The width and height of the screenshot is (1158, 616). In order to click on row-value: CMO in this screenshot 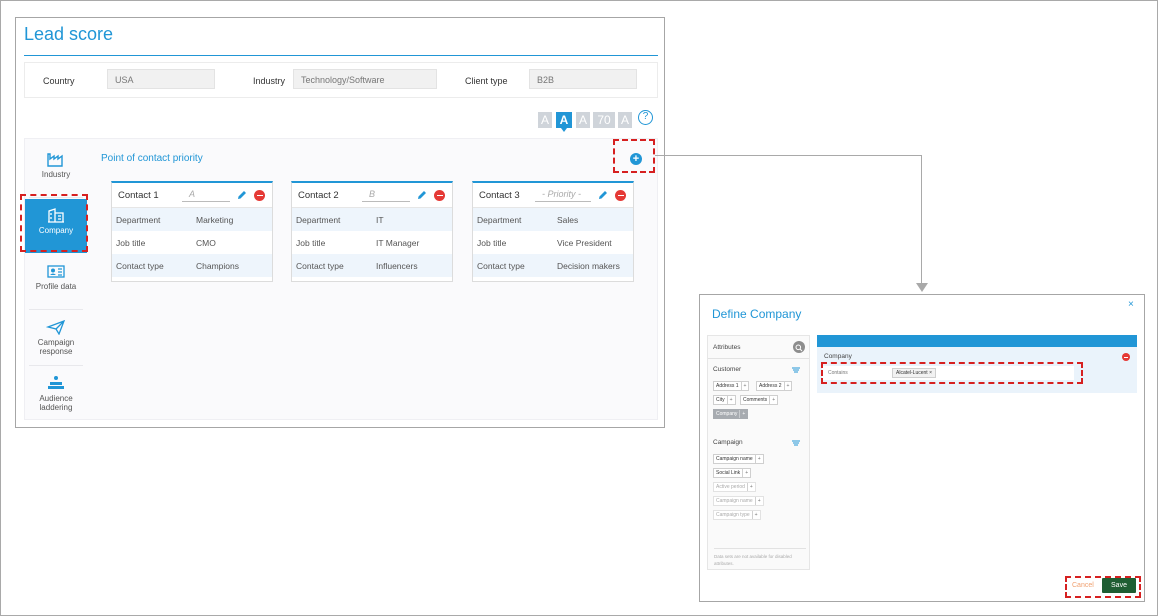, I will do `click(206, 243)`.